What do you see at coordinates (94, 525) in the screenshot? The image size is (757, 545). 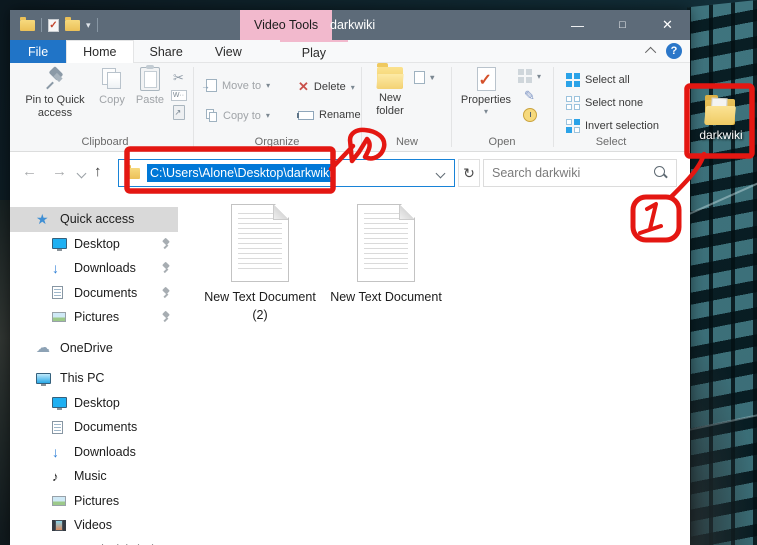 I see `sidebar-item-videos: Videos` at bounding box center [94, 525].